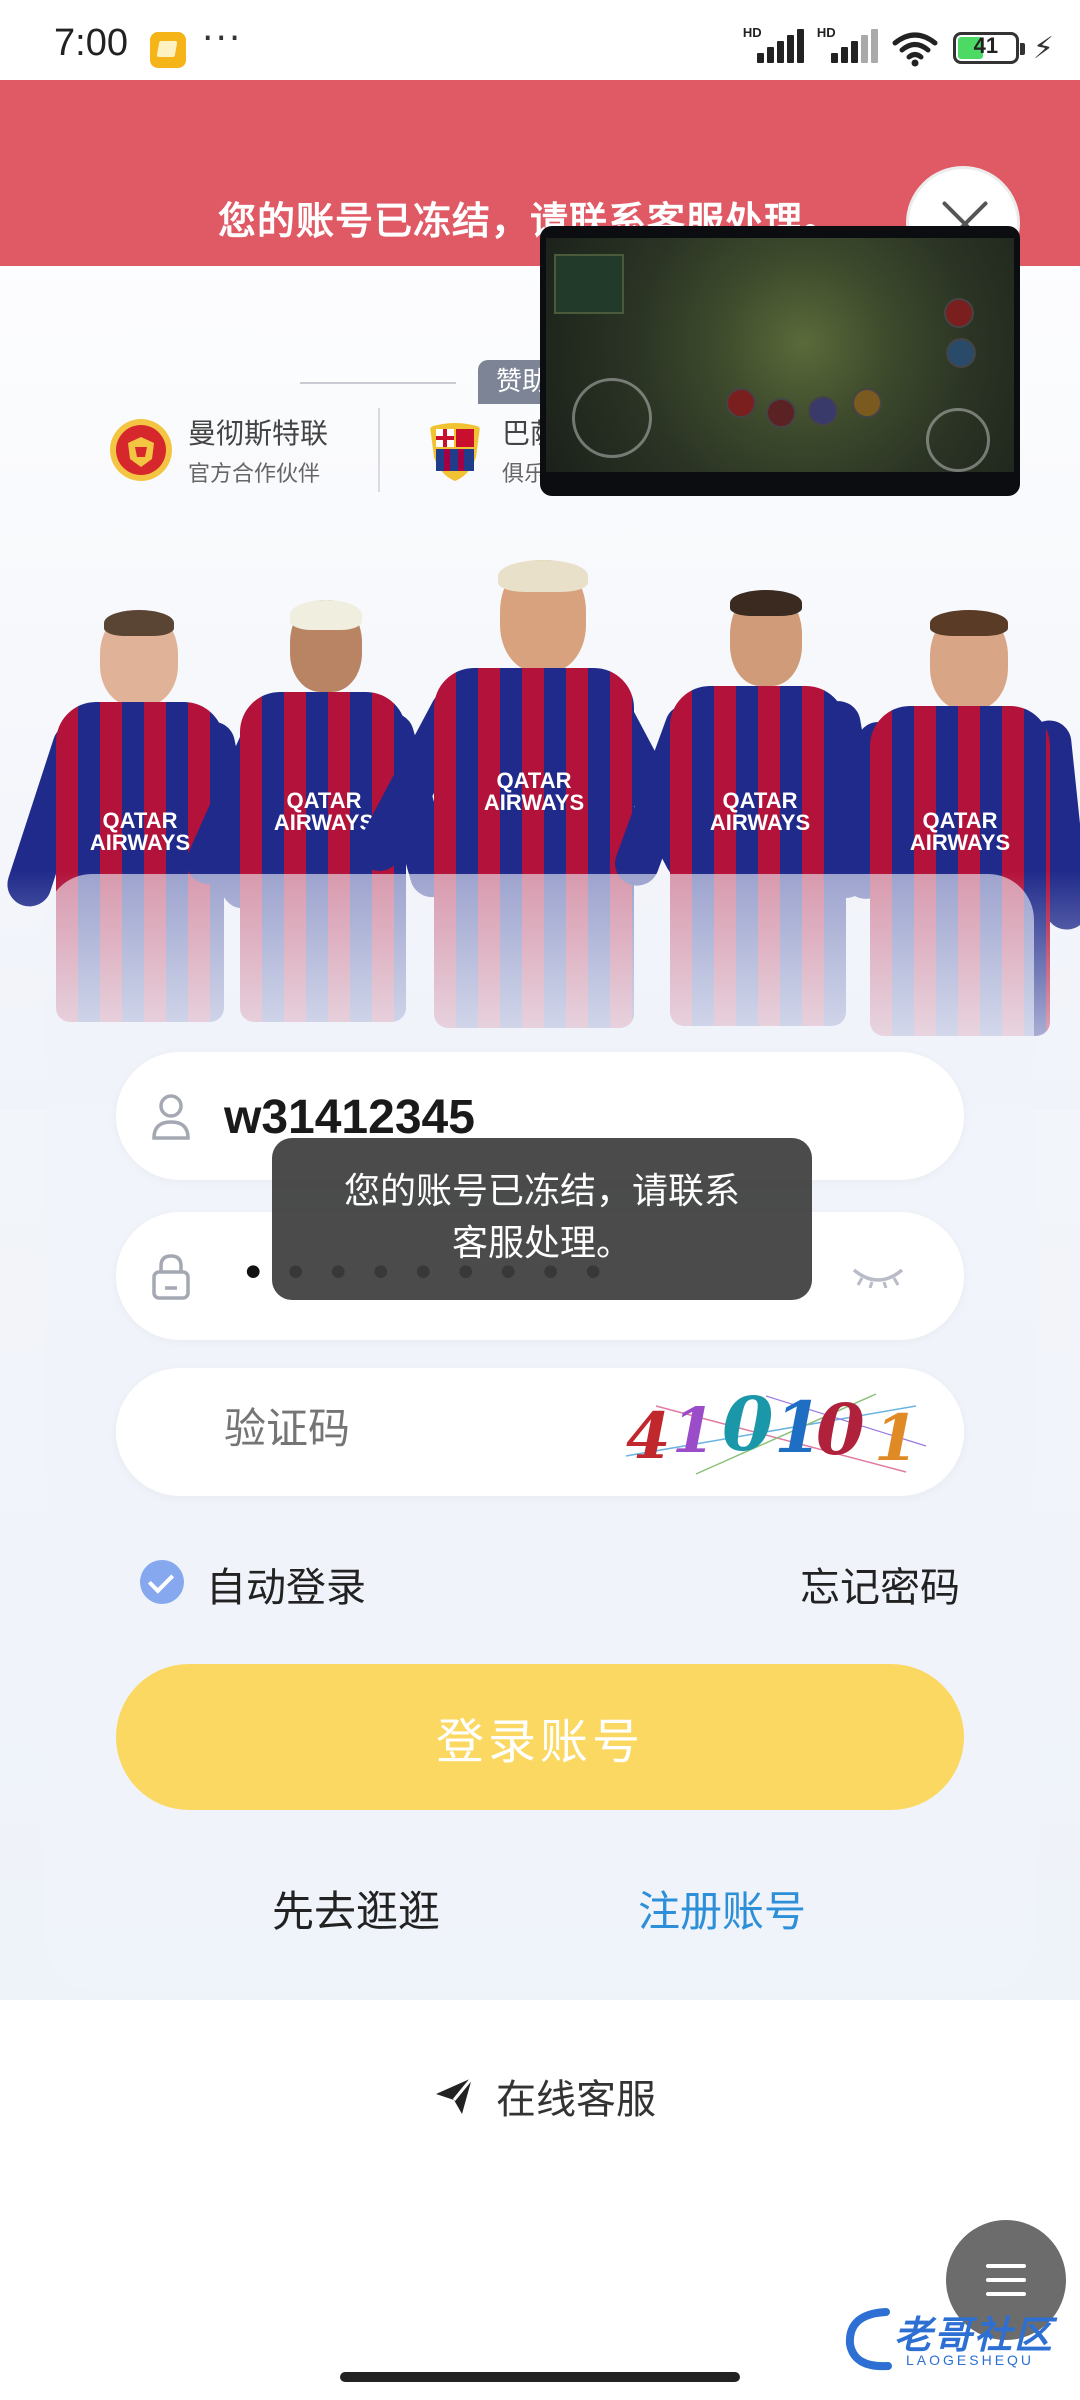 This screenshot has width=1080, height=2400. Describe the element at coordinates (171, 1117) in the screenshot. I see `user-icon` at that location.